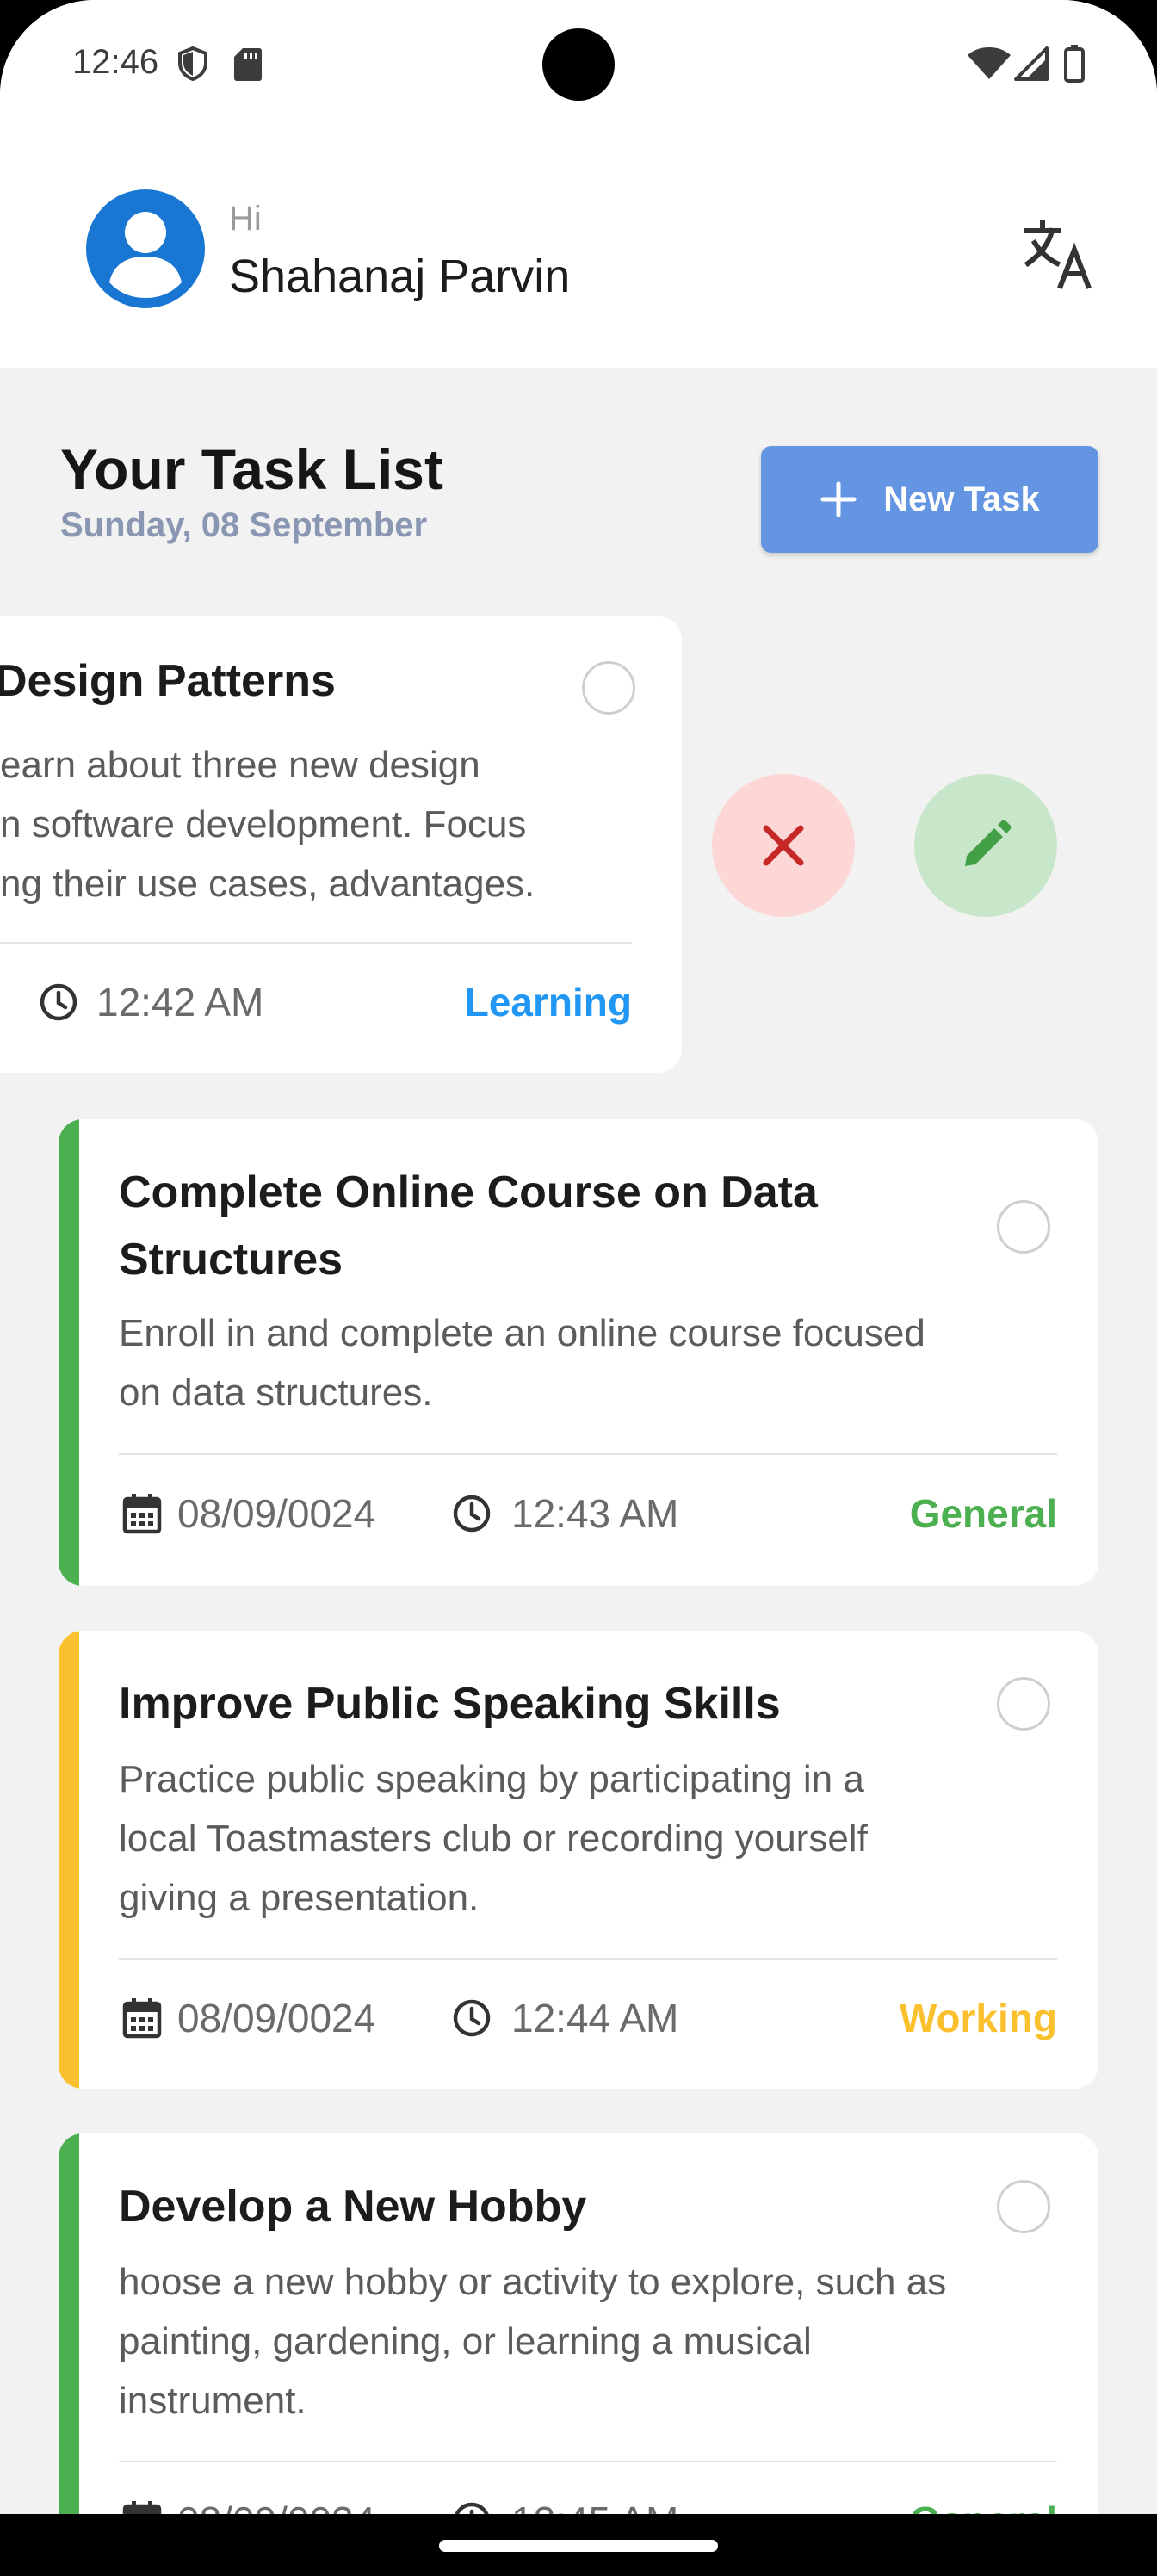 The image size is (1157, 2576). Describe the element at coordinates (1075, 64) in the screenshot. I see `battery-icon` at that location.